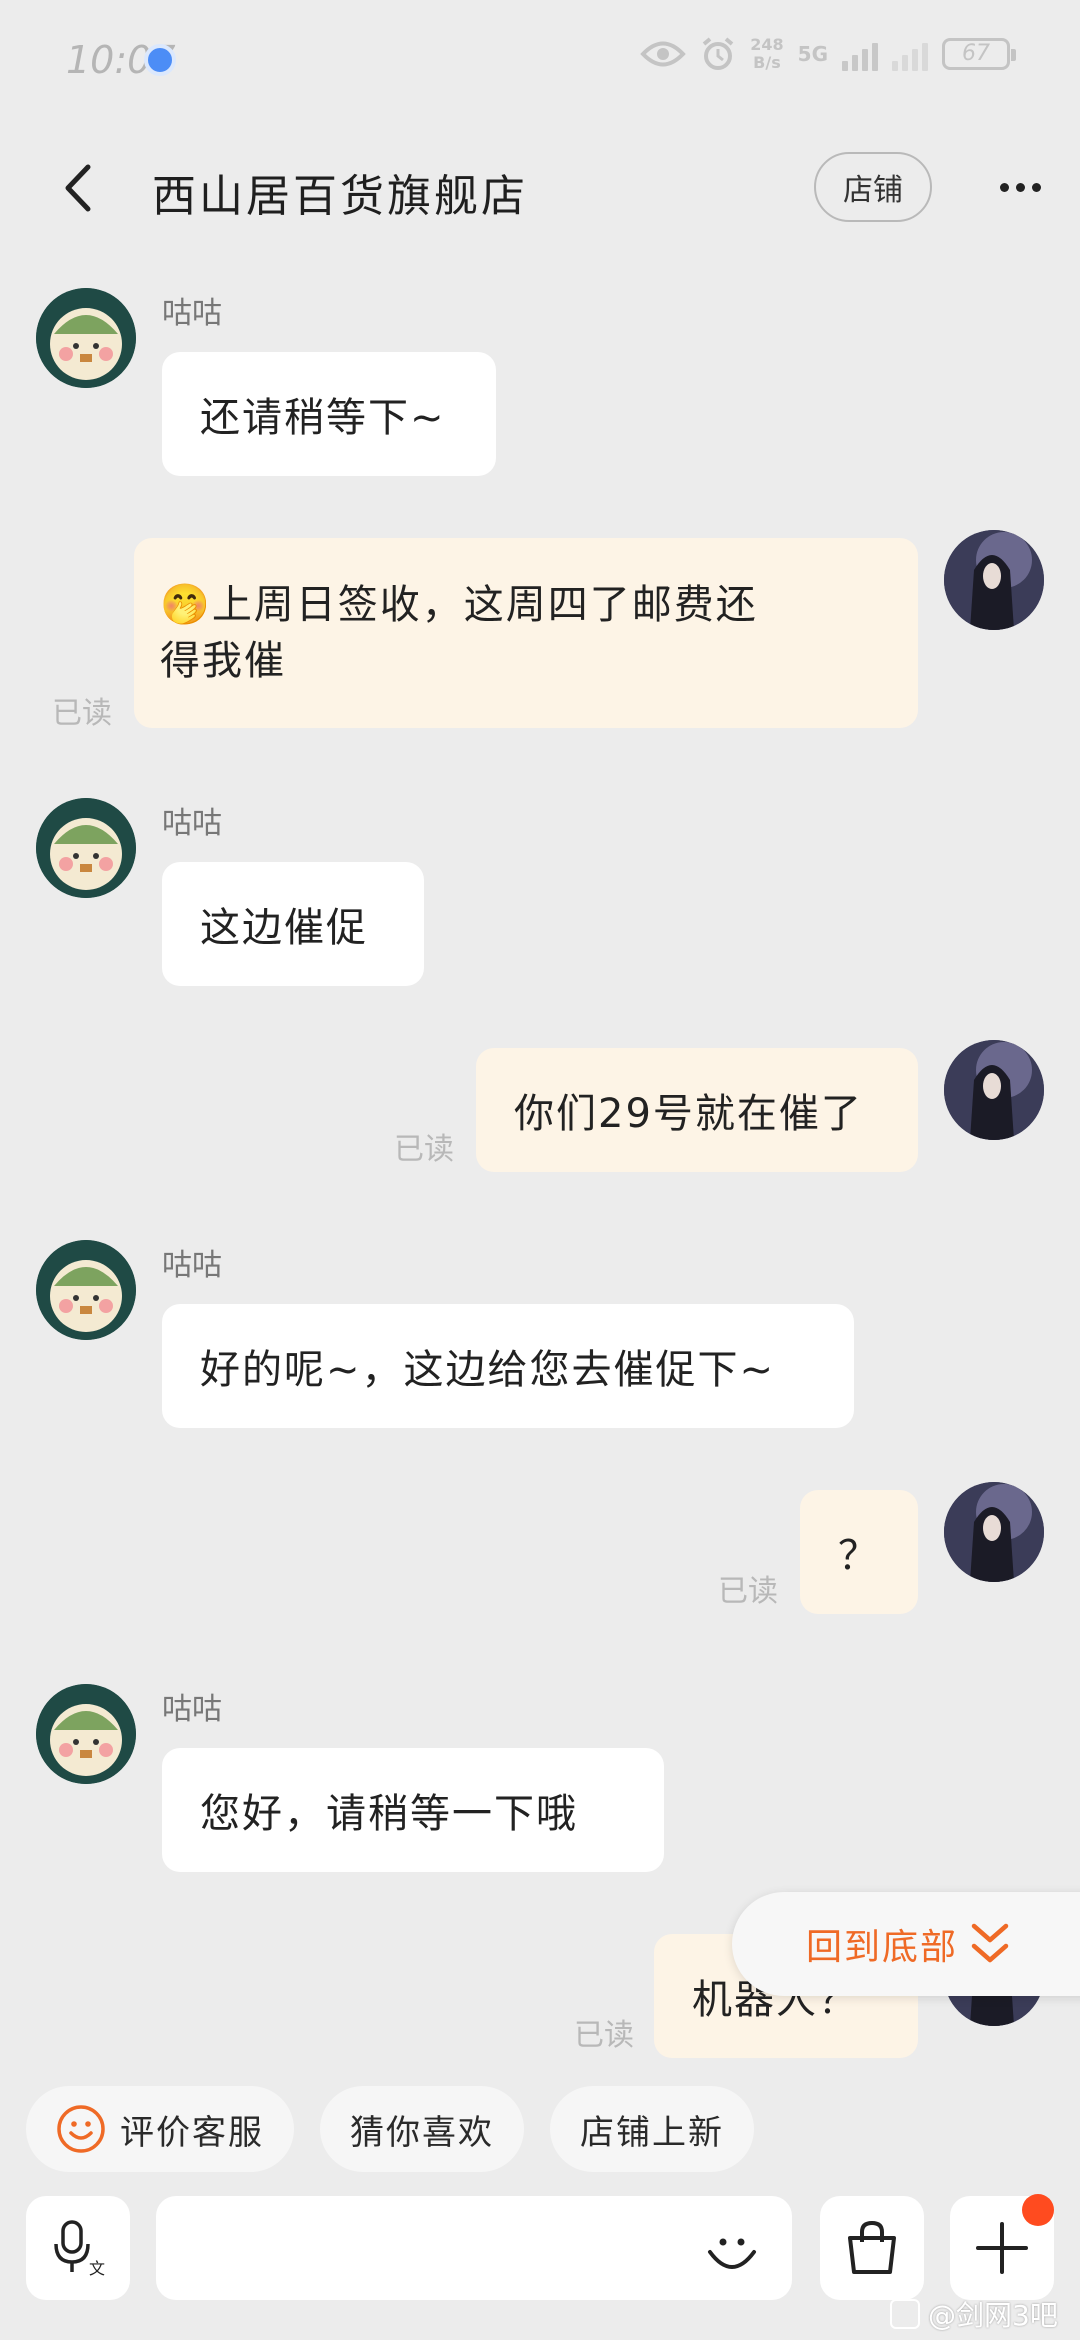  I want to click on message-line-1: 🤭上周日签收，这周四了邮费还, so click(459, 605).